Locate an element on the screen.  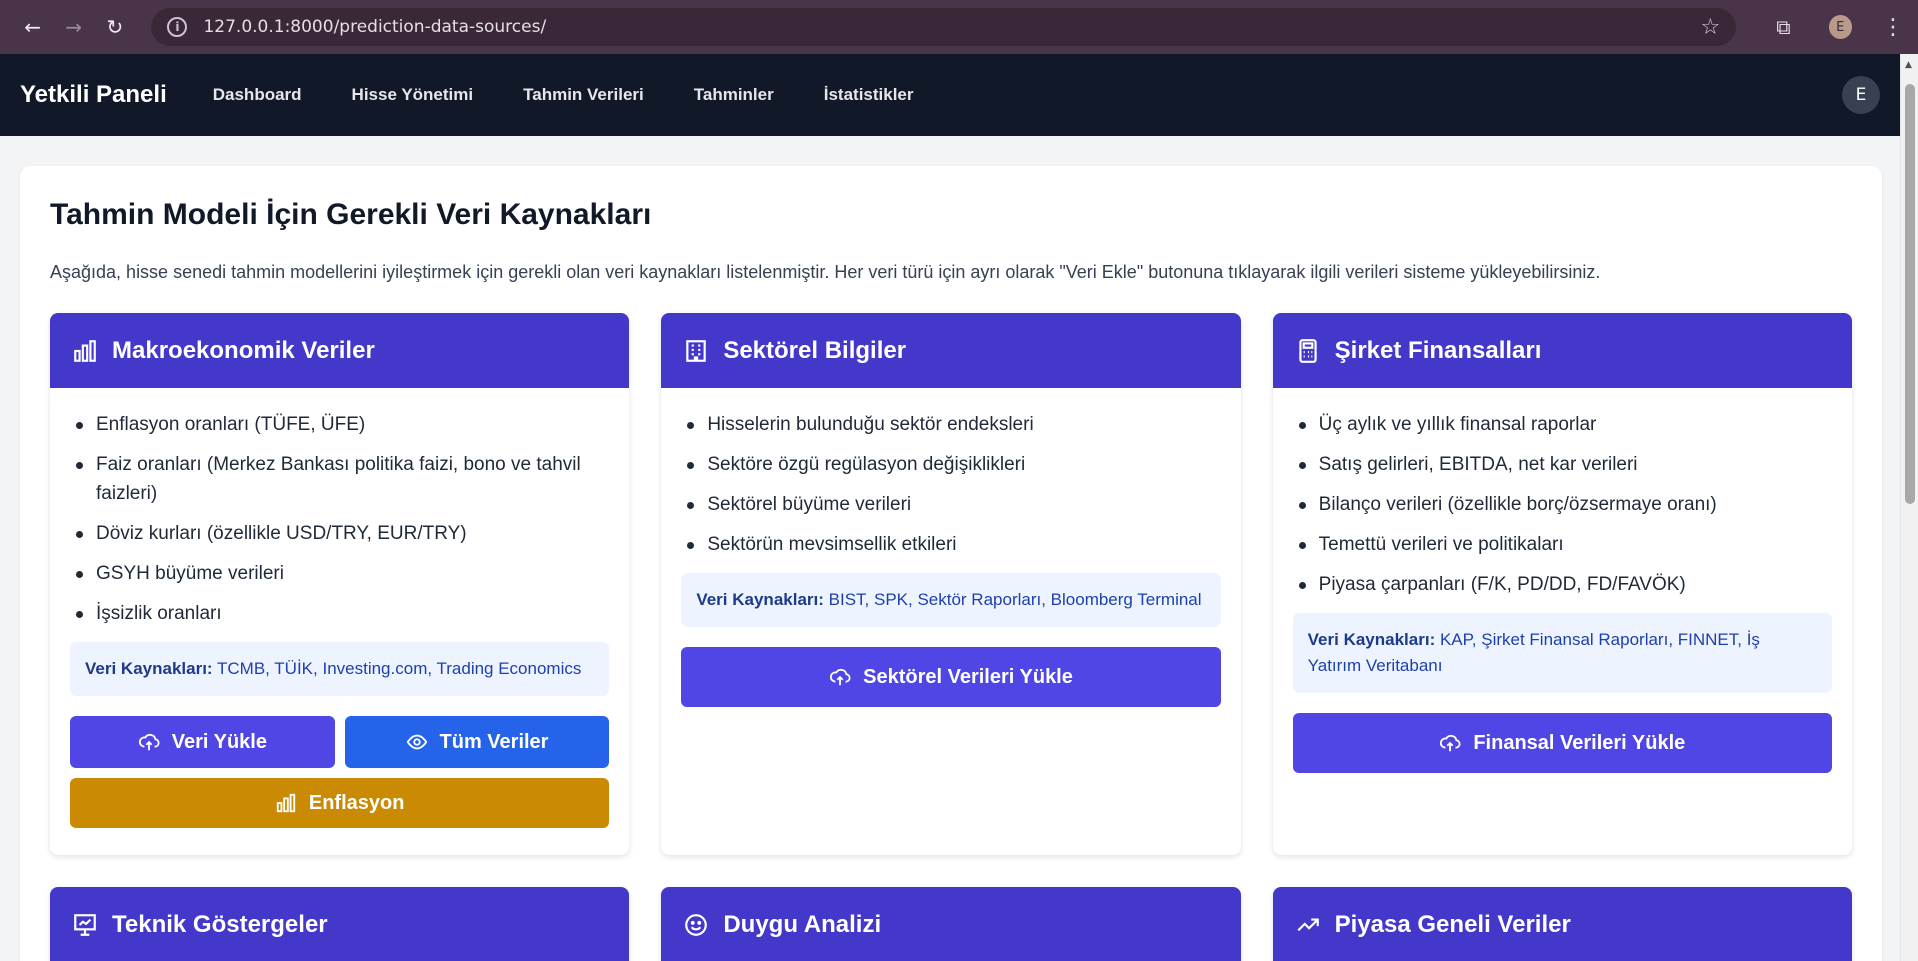
reload-icon: ↻ is located at coordinates (114, 27).